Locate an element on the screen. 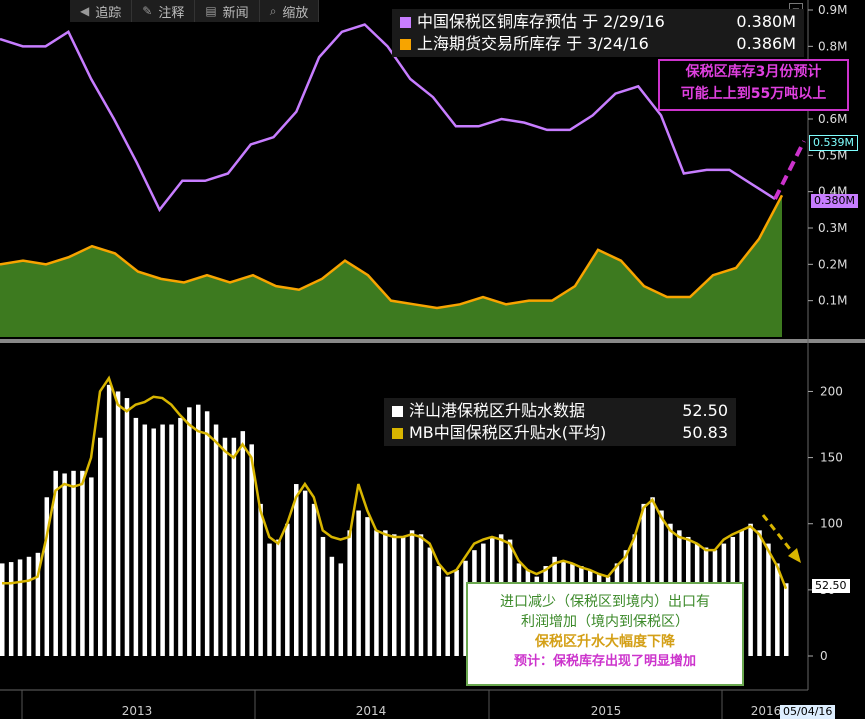 Image resolution: width=865 pixels, height=719 pixels. toolbar-annotate-button: ✎ 注释 is located at coordinates (164, 11).